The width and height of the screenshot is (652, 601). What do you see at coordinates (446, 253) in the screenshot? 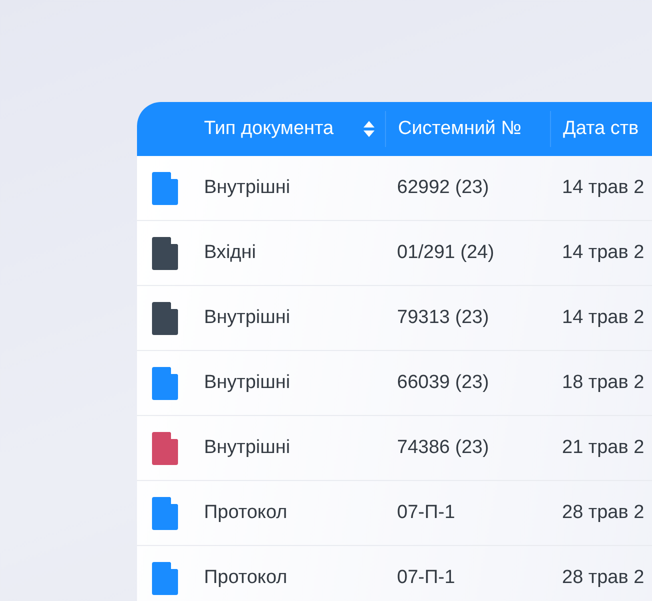
I see `system-number: 01/291 (24)` at bounding box center [446, 253].